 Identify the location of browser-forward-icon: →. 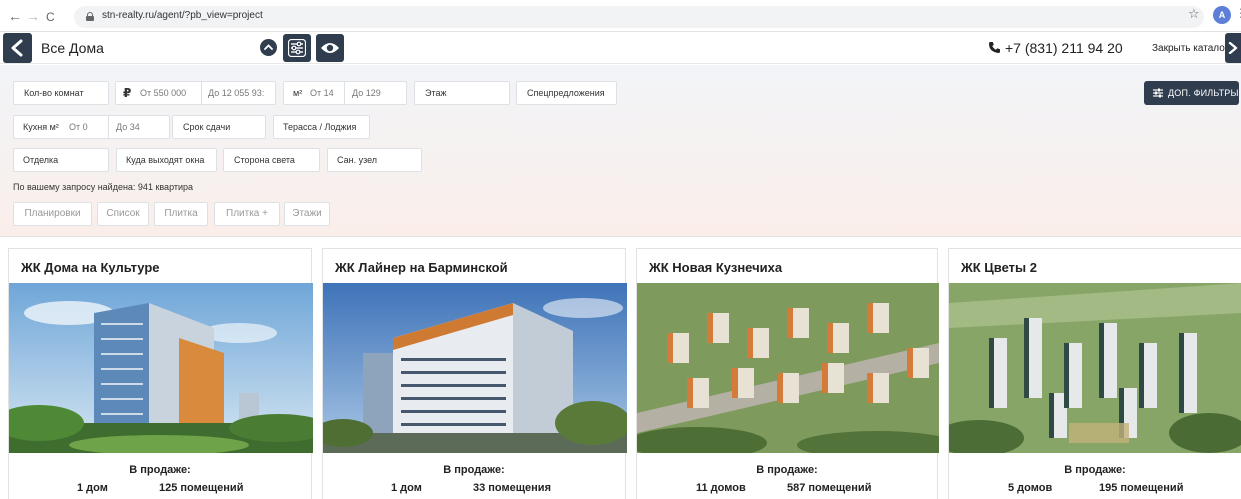
(33, 16).